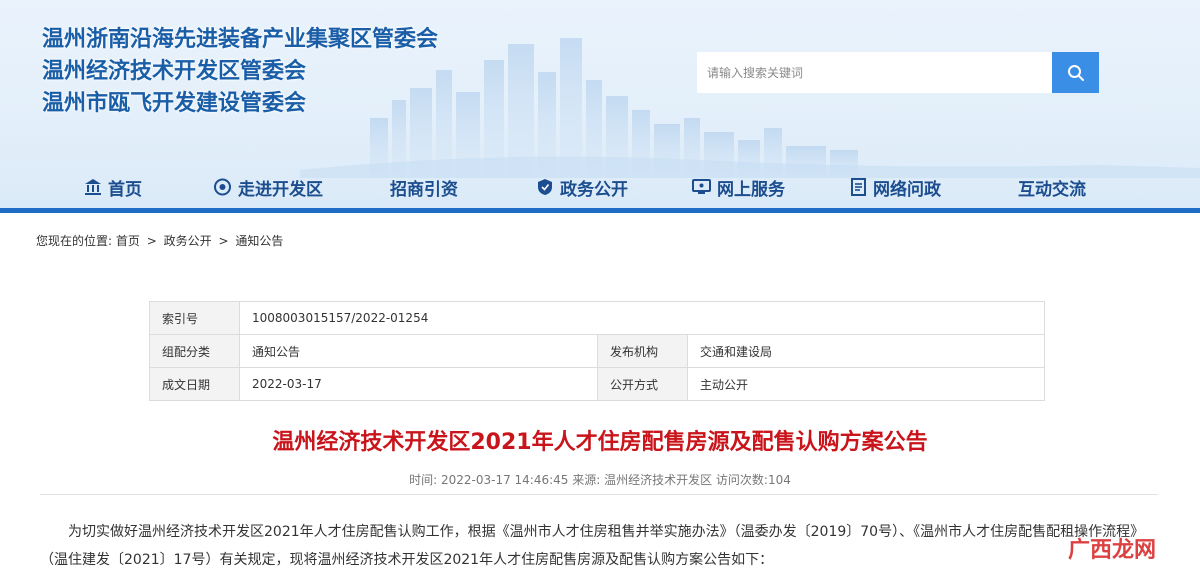 The image size is (1200, 574). I want to click on open-method-label: 公开方式, so click(642, 384).